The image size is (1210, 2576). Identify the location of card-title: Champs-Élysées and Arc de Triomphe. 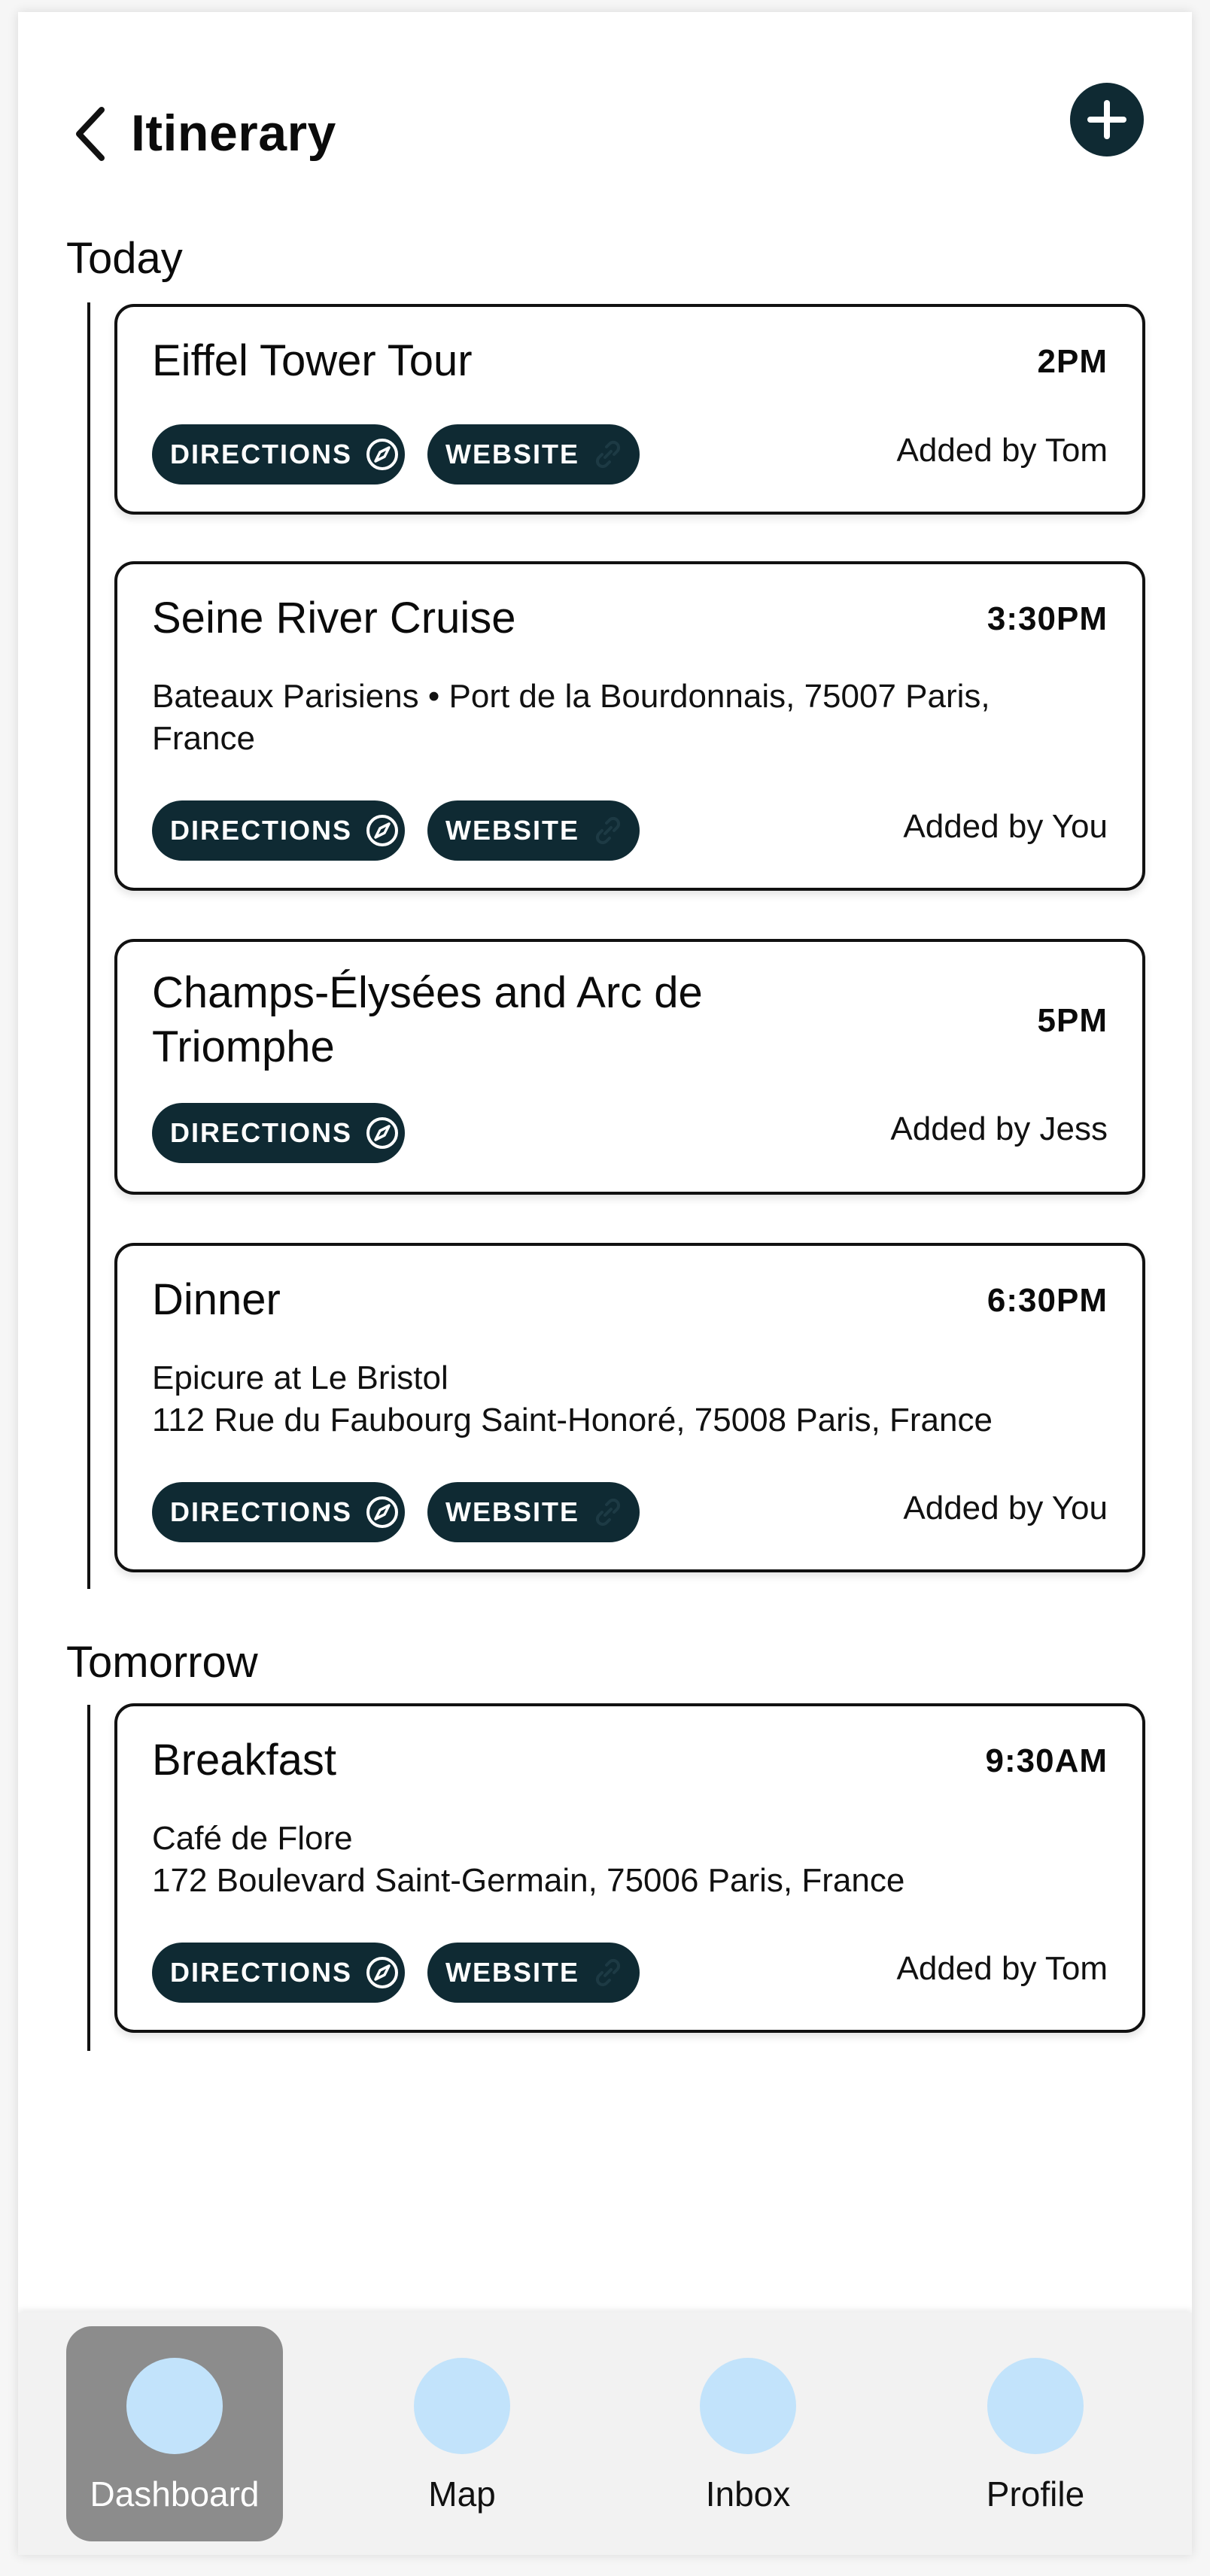
(428, 1020).